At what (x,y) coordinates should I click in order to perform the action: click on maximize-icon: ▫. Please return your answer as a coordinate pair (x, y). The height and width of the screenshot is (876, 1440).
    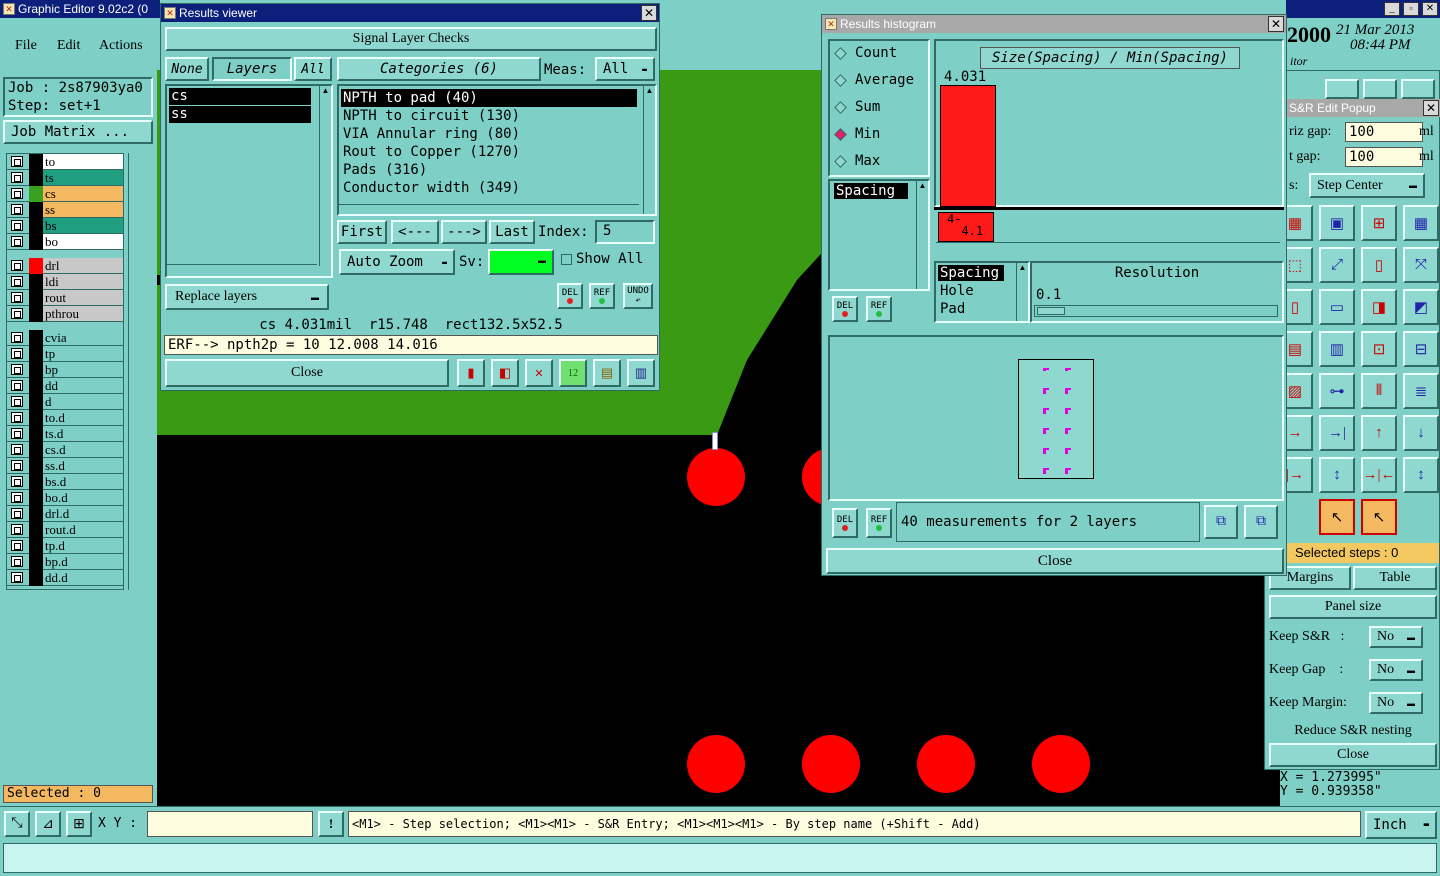
    Looking at the image, I should click on (1411, 9).